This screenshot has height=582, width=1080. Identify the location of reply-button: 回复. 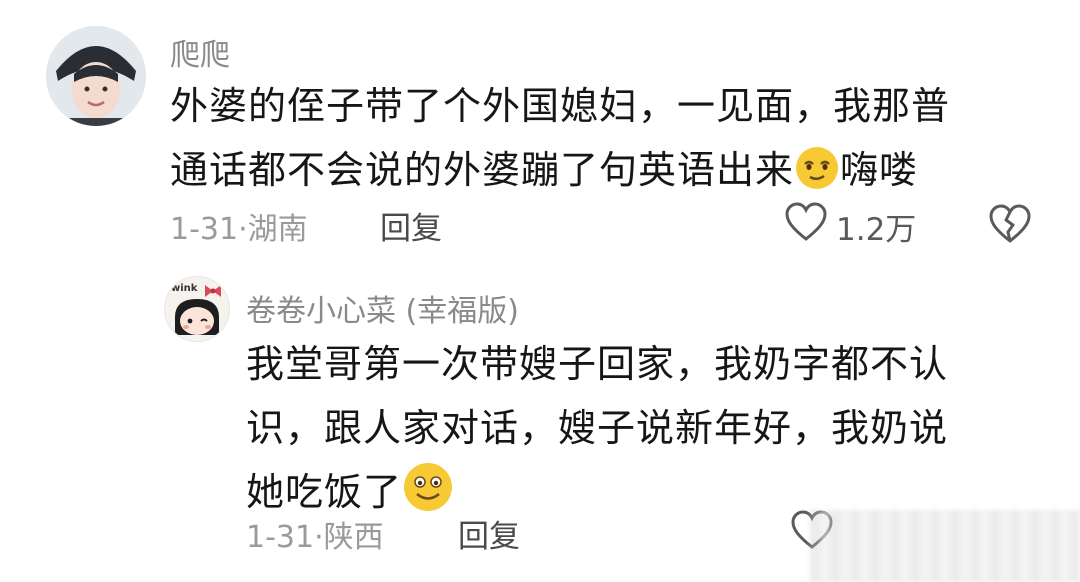
(411, 225).